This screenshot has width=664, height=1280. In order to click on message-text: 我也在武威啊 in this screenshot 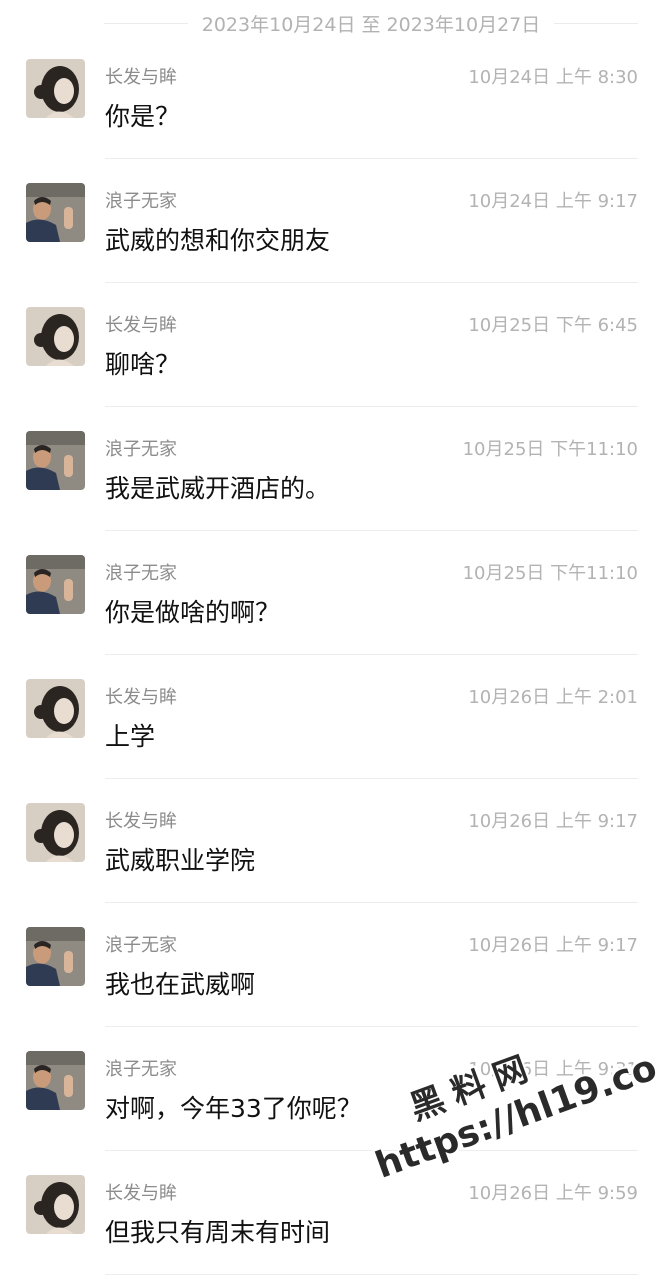, I will do `click(180, 984)`.